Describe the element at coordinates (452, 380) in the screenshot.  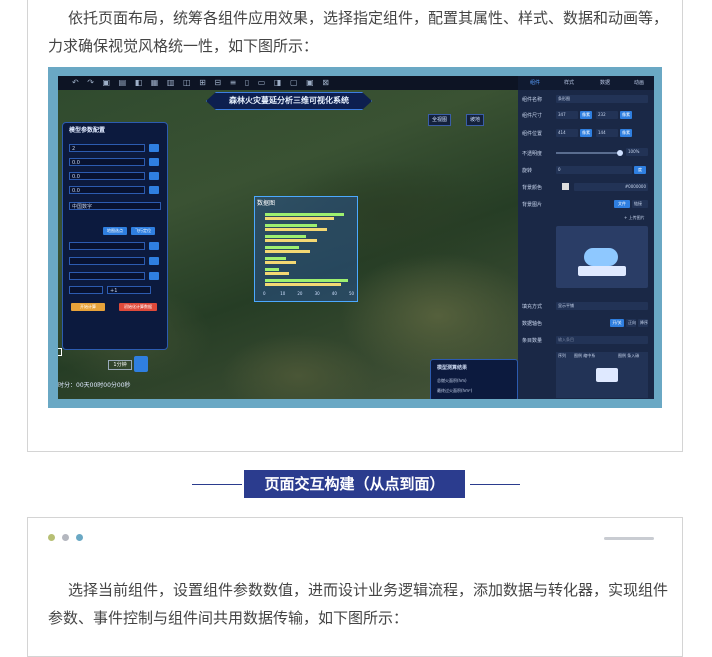
I see `results-row-1: 总燃火面积(hm)` at that location.